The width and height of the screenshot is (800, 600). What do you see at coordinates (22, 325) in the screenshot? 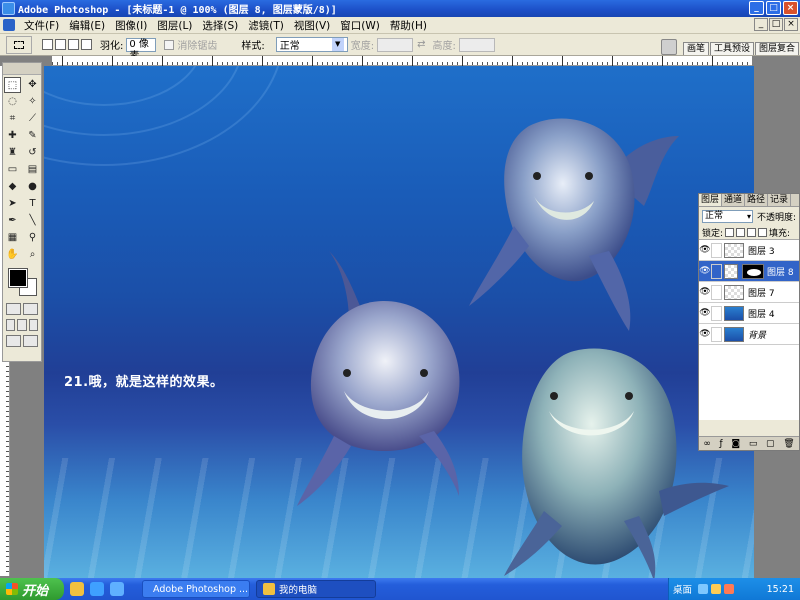
I see `screen-mode-menu-icon` at bounding box center [22, 325].